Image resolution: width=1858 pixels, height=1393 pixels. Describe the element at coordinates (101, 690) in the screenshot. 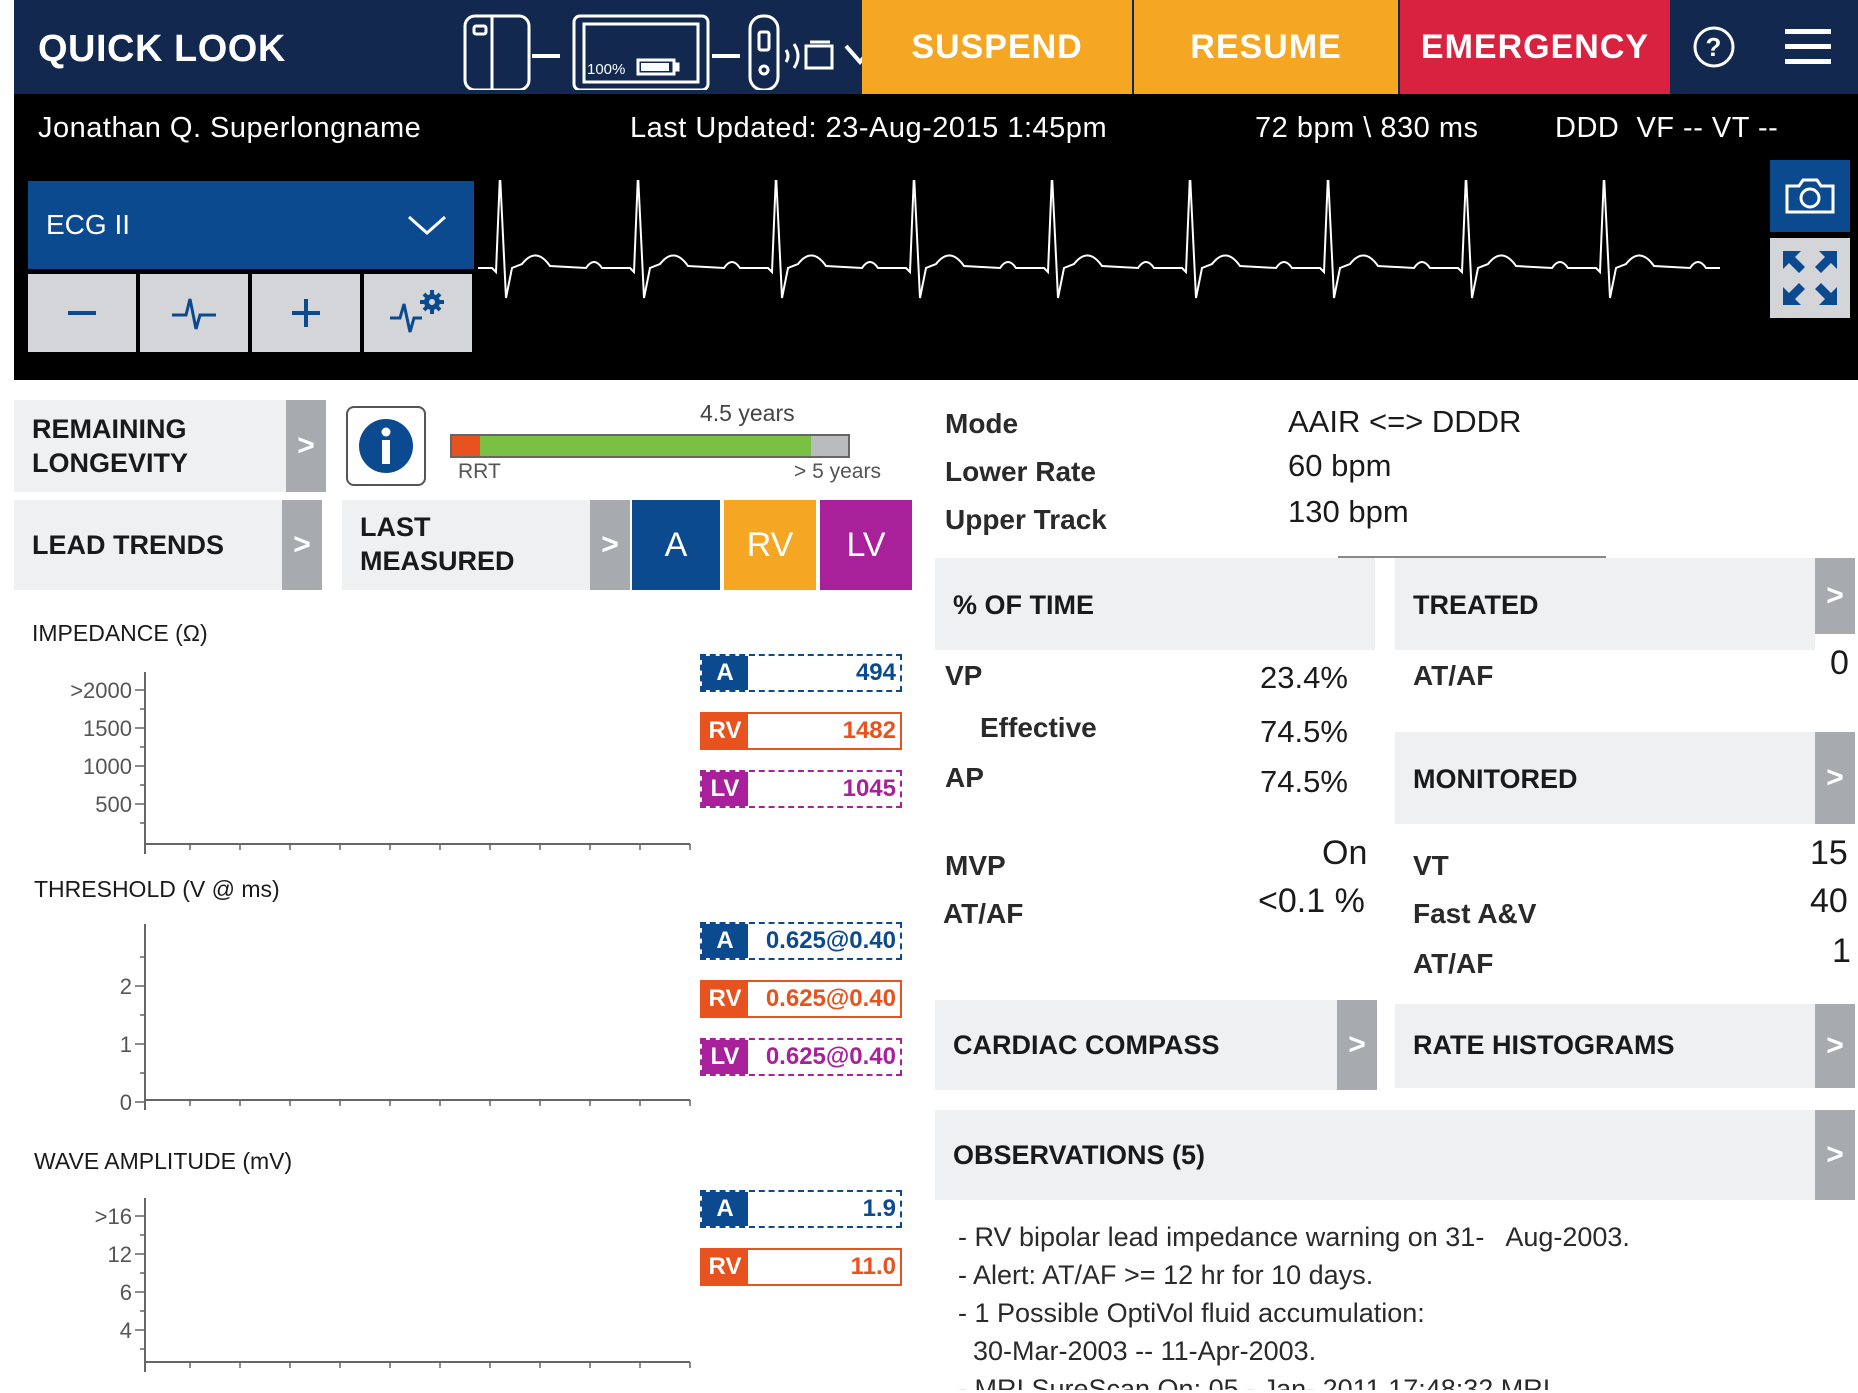

I see `impedance-tick: >2000` at that location.